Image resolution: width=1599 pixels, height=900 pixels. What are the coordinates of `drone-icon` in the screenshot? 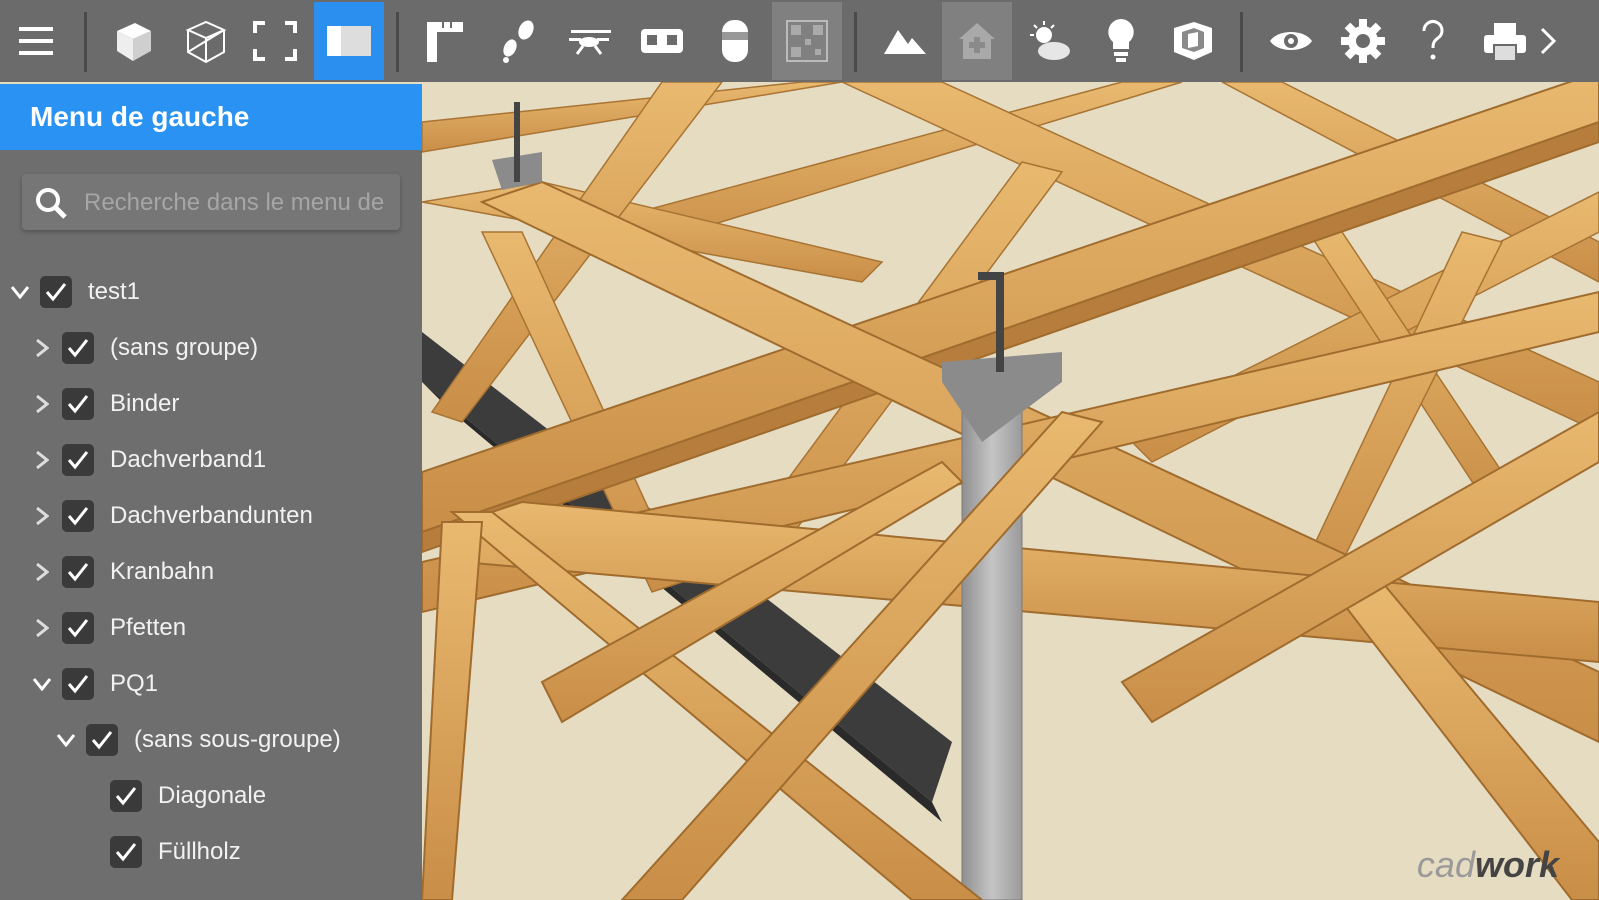 It's located at (590, 41).